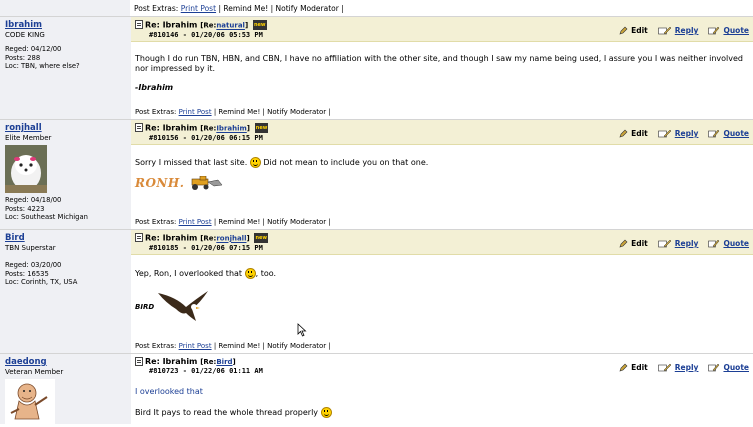 This screenshot has width=753, height=427. What do you see at coordinates (46, 217) in the screenshot?
I see `user-location: Loc: Southeast Michigan` at bounding box center [46, 217].